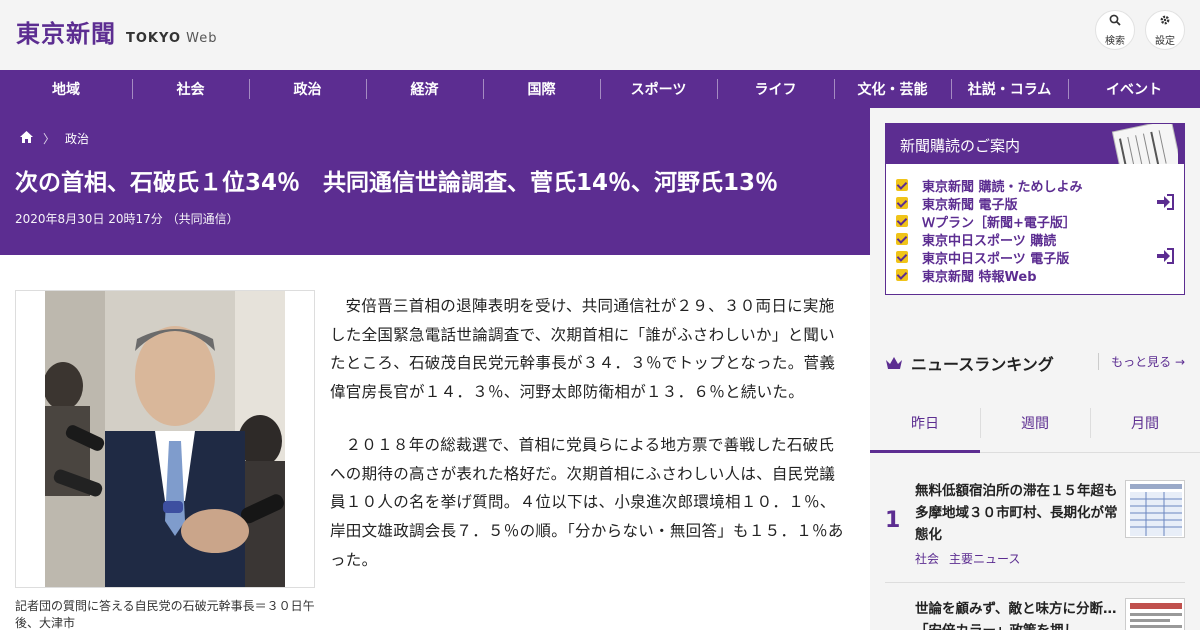 The height and width of the screenshot is (630, 1200). Describe the element at coordinates (1144, 144) in the screenshot. I see `newspaper-illustration` at that location.